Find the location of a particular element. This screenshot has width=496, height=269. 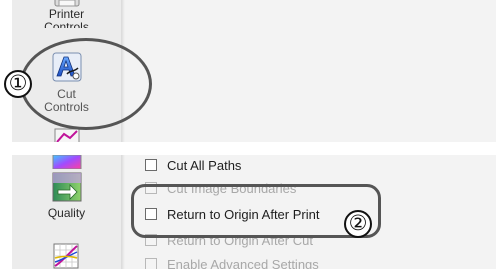

sidebar-item-printer-controls: Printer Controls is located at coordinates (66, 14).